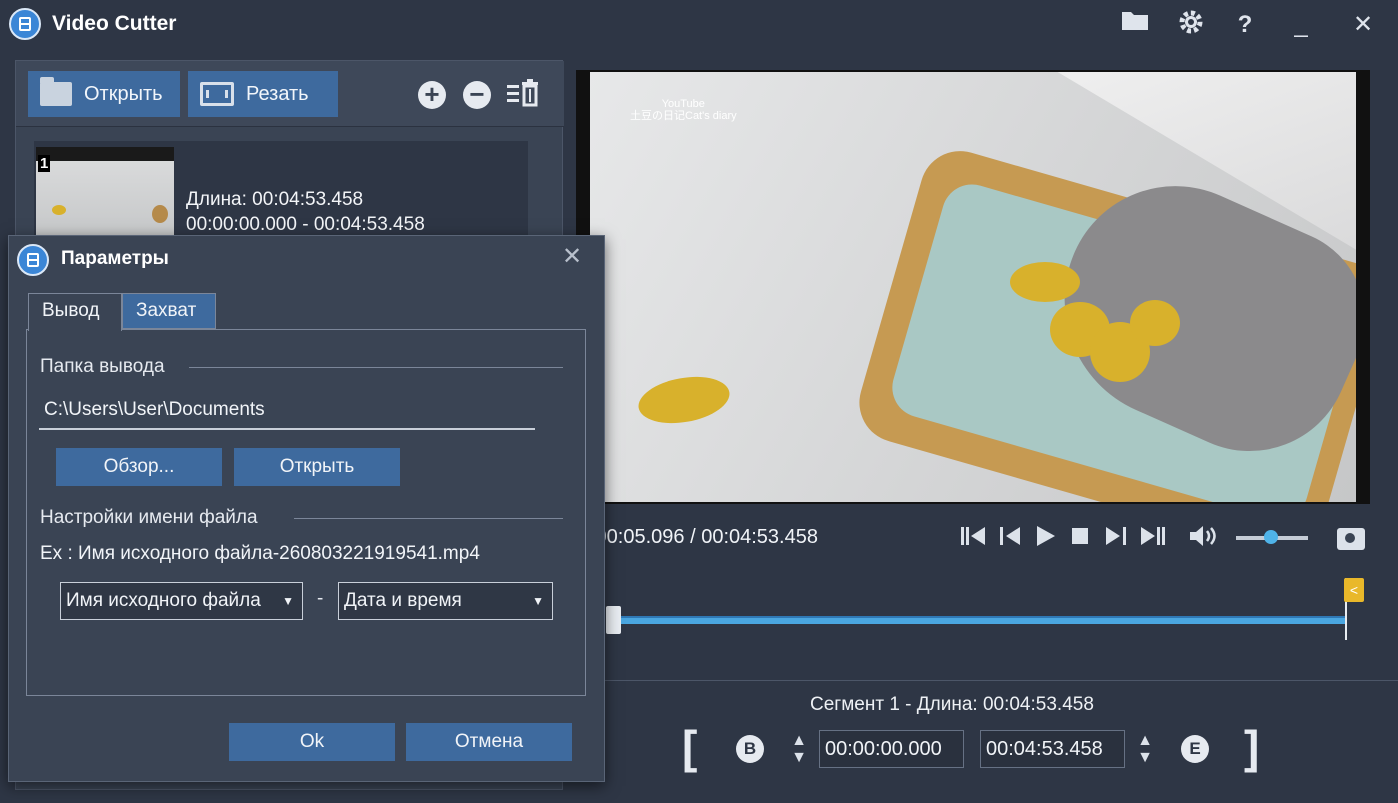  Describe the element at coordinates (287, 410) in the screenshot. I see `output-folder-path-field: C:\Users\User\Documents` at that location.